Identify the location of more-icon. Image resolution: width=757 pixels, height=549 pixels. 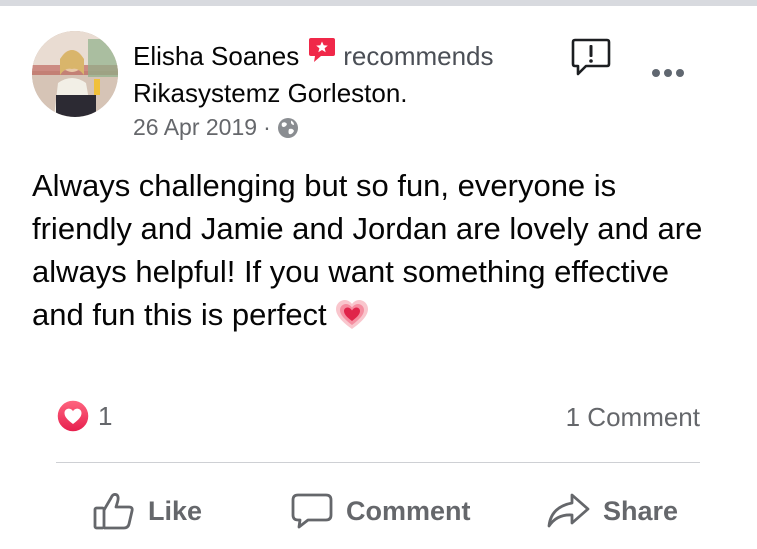
(668, 73).